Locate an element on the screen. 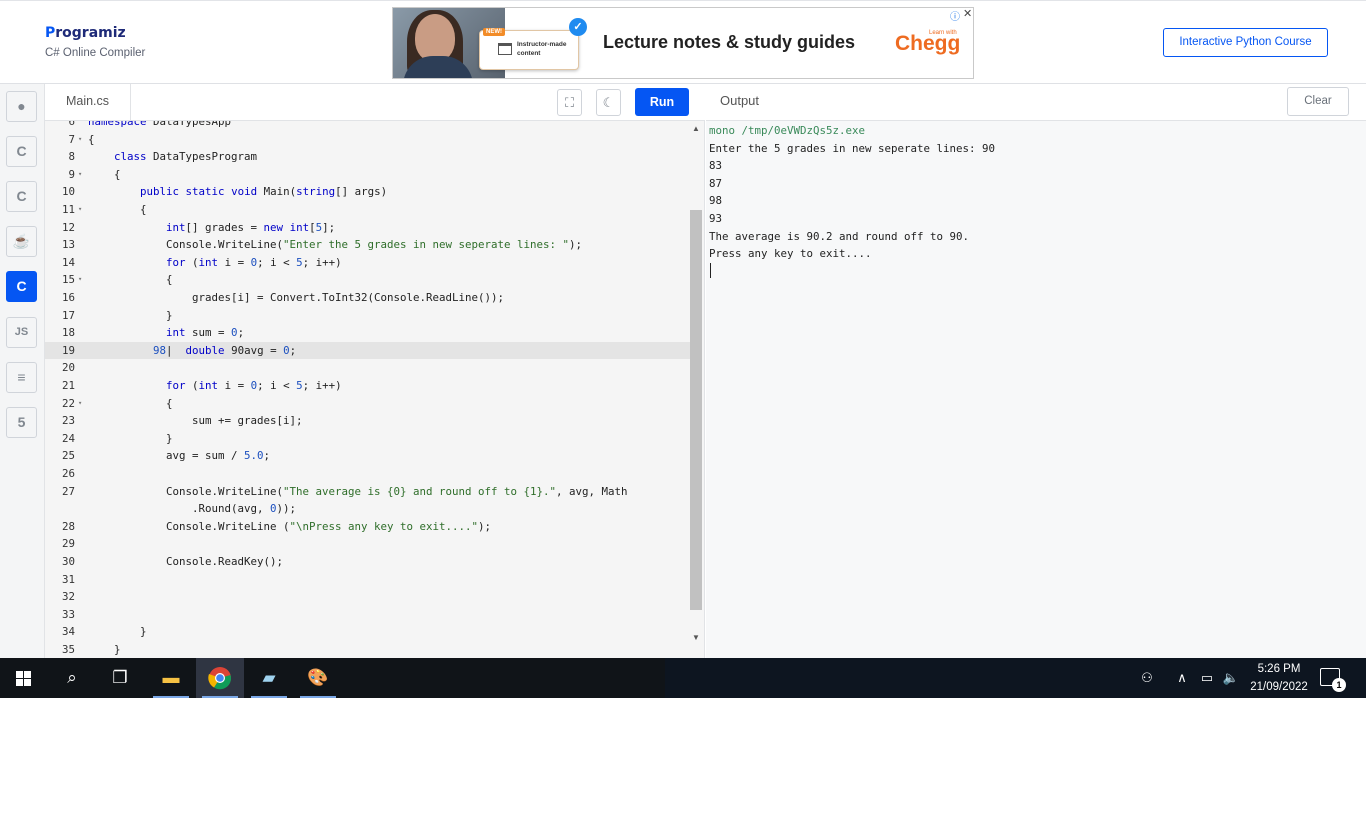 The height and width of the screenshot is (838, 1366). python-icon: ● is located at coordinates (21, 106).